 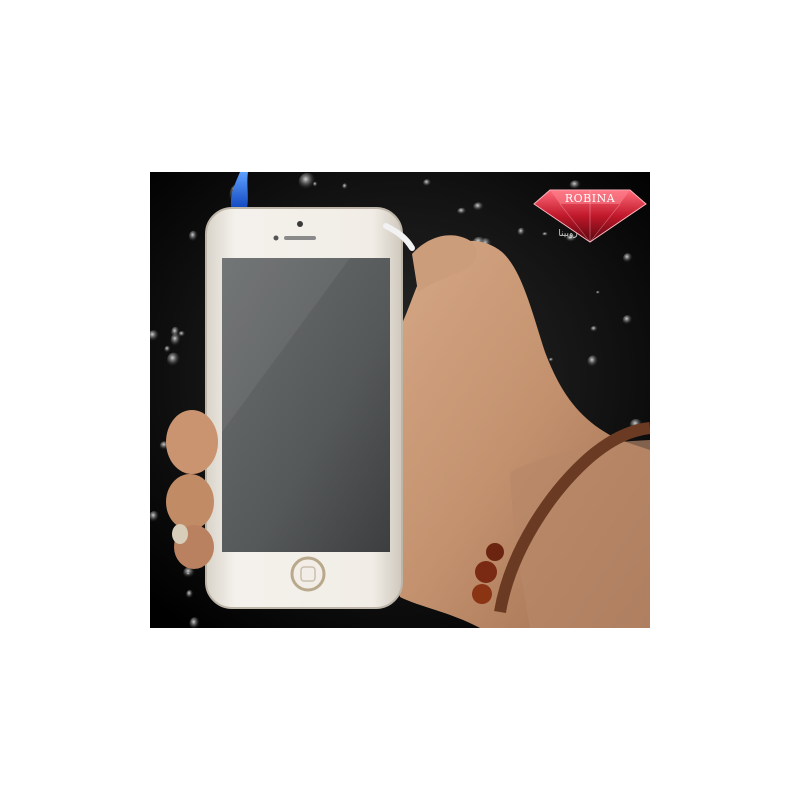 What do you see at coordinates (486, 572) in the screenshot?
I see `bracelet-bead` at bounding box center [486, 572].